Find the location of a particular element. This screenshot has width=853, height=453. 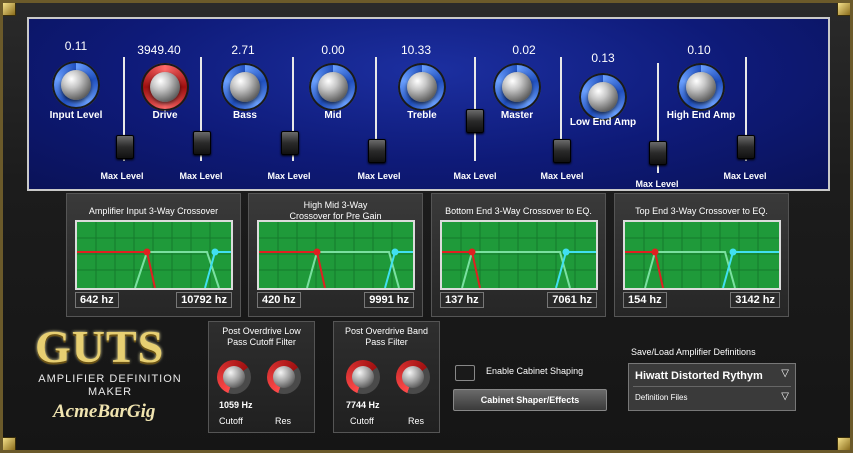

crossover-title: Top End 3-Way Crossover to EQ. is located at coordinates (701, 211).